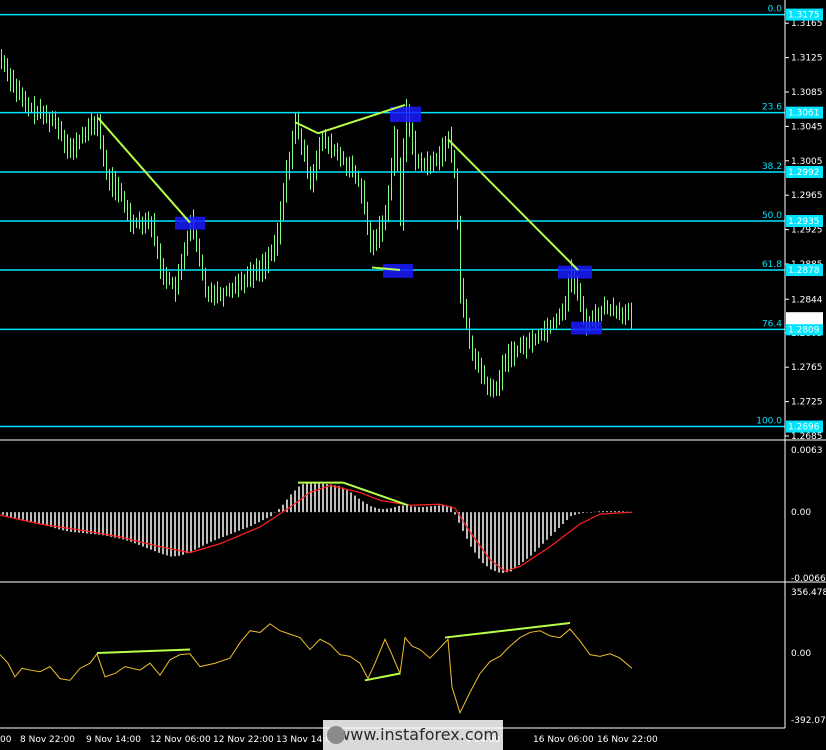 Image resolution: width=826 pixels, height=750 pixels. What do you see at coordinates (772, 108) in the screenshot?
I see `fib-level-label: 23.6` at bounding box center [772, 108].